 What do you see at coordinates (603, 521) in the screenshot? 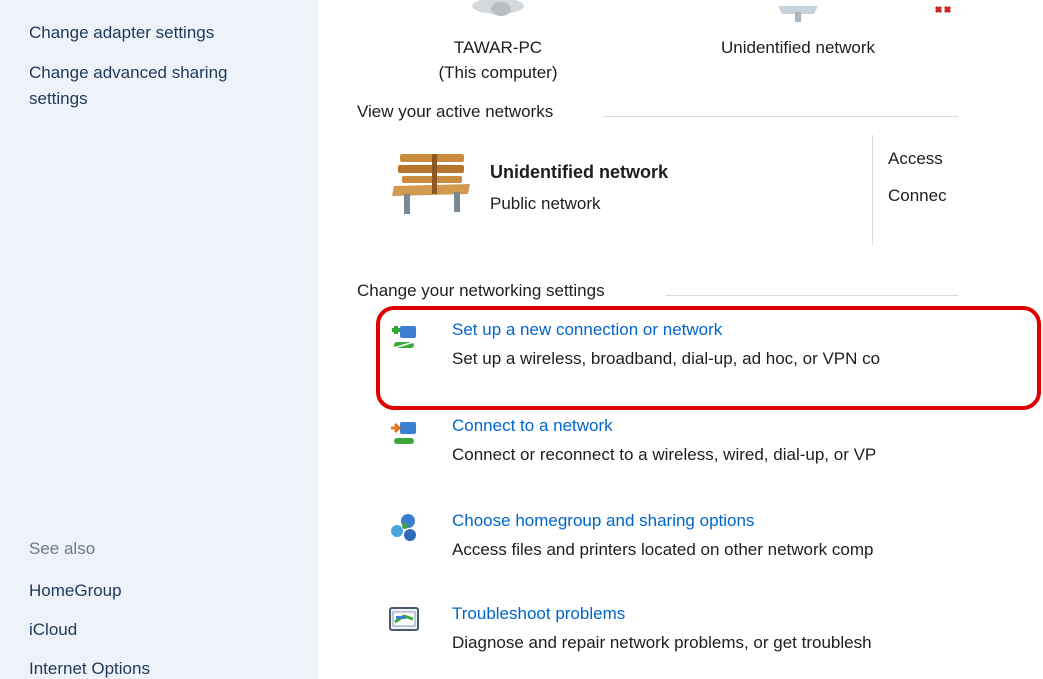
I see `homegroup-sharing-options-link: Choose homegroup and sharing options` at bounding box center [603, 521].